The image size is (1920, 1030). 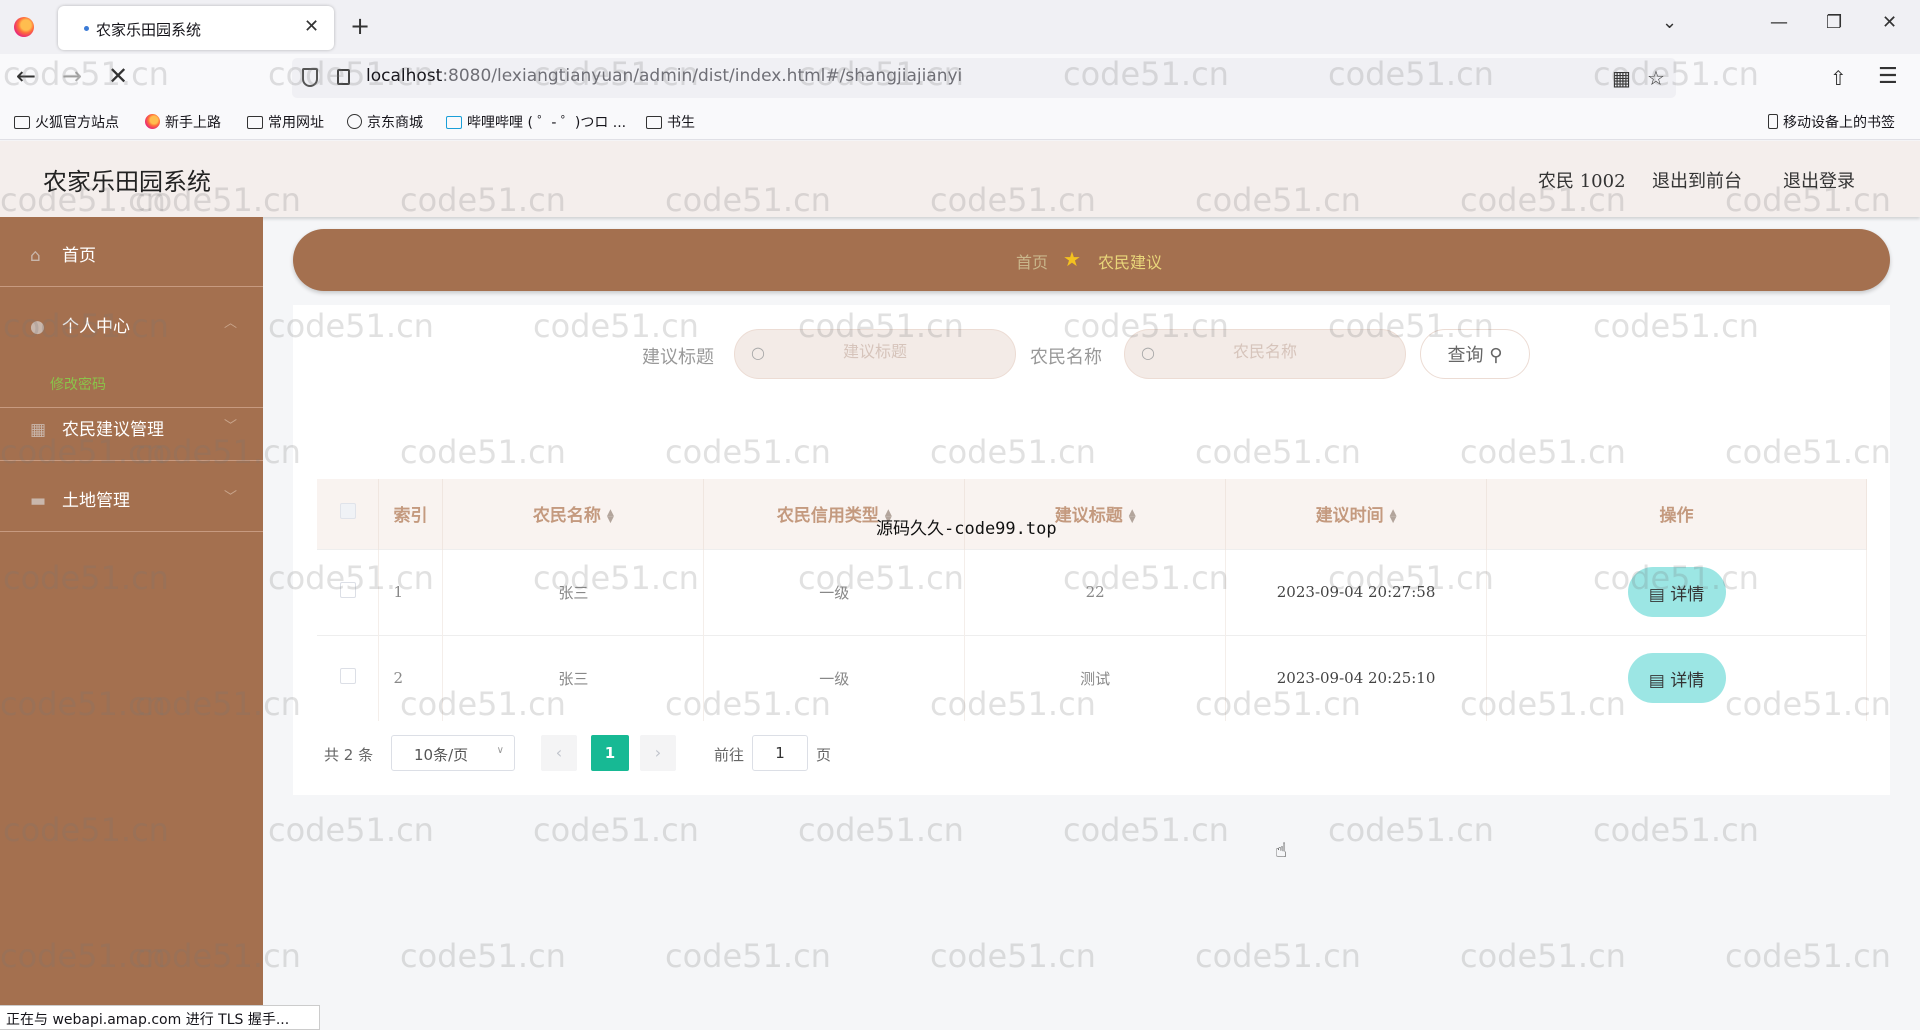 I want to click on cell-index: 2, so click(x=411, y=677).